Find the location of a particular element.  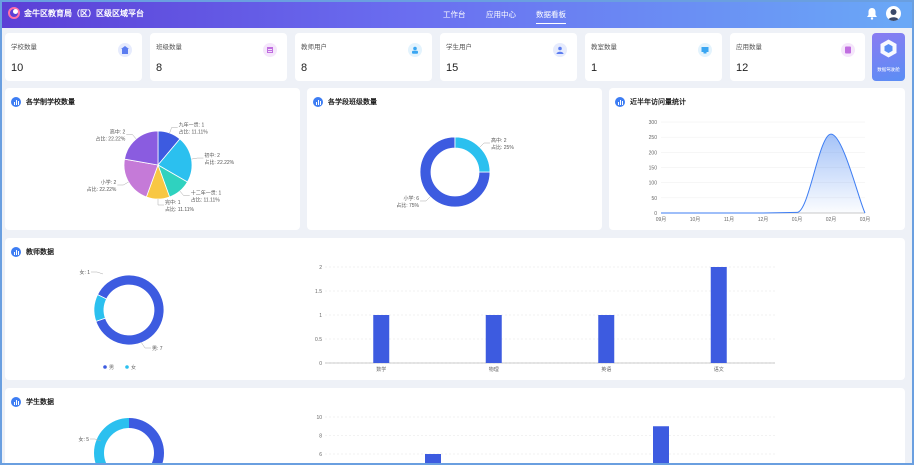

cockpit-label: 数据驾驶舱 is located at coordinates (888, 69).